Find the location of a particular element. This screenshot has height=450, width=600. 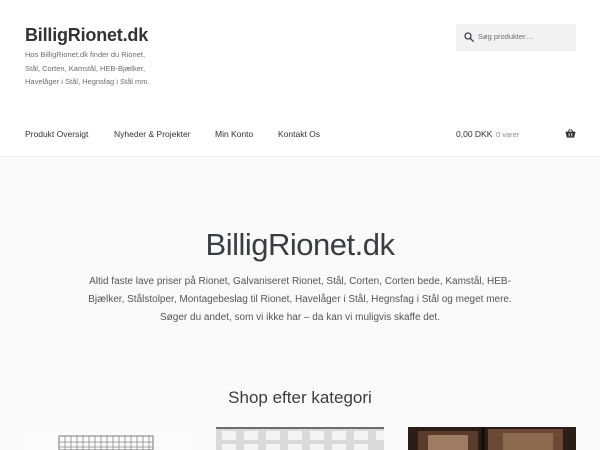

basket-icon is located at coordinates (570, 133).